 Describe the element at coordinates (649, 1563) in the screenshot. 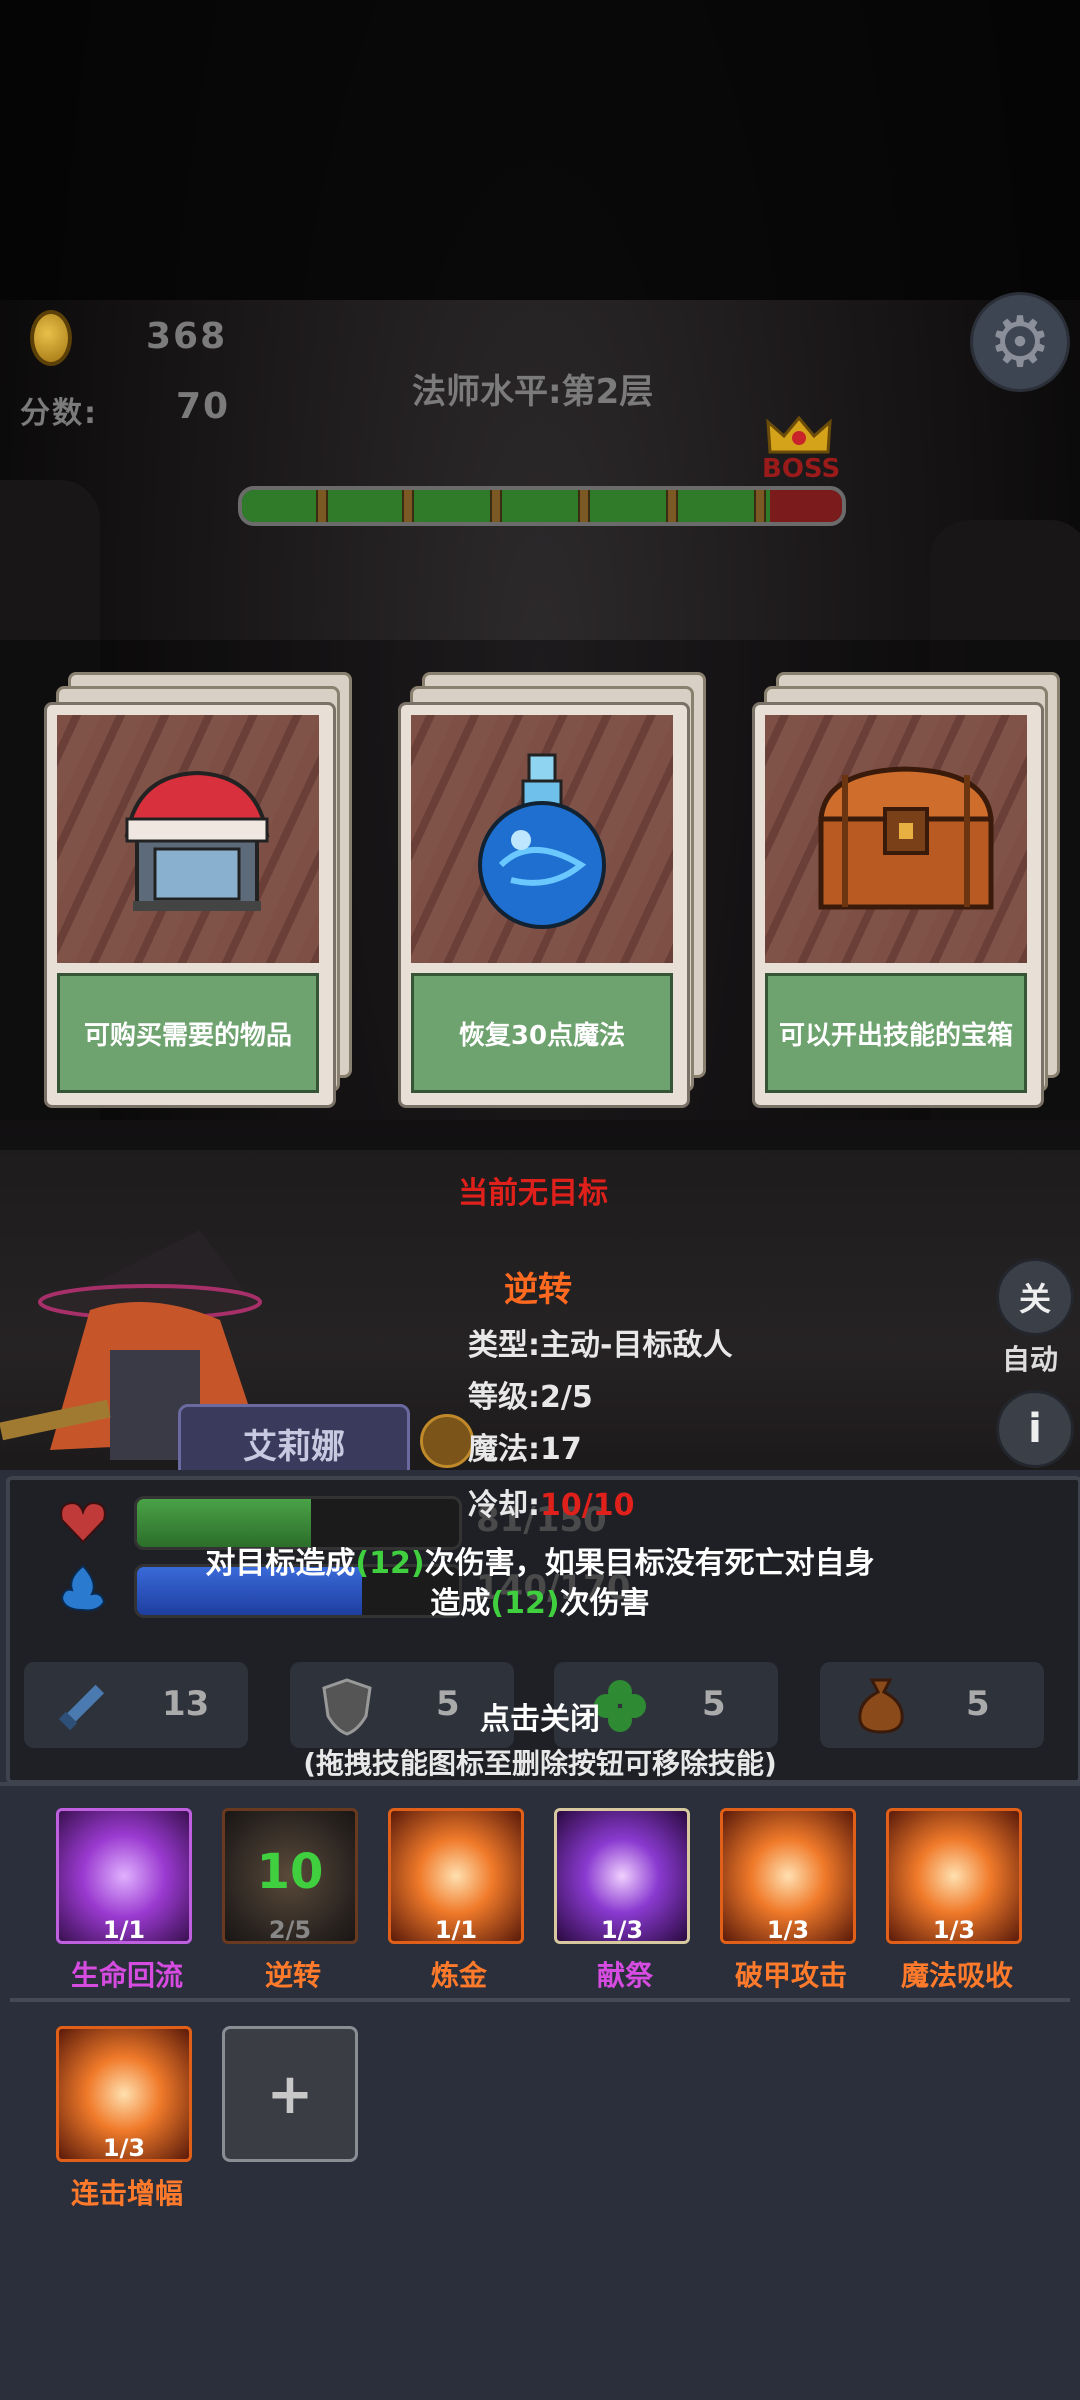

I see `desc-text: 次伤害，如果目标没有死亡对自身` at that location.